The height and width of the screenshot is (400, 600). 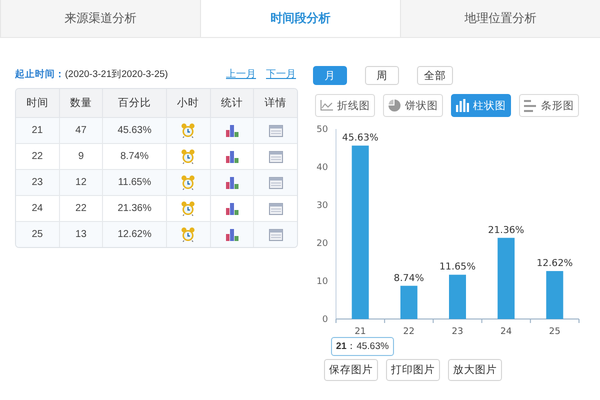 What do you see at coordinates (81, 183) in the screenshot?
I see `table-cell: 12` at bounding box center [81, 183].